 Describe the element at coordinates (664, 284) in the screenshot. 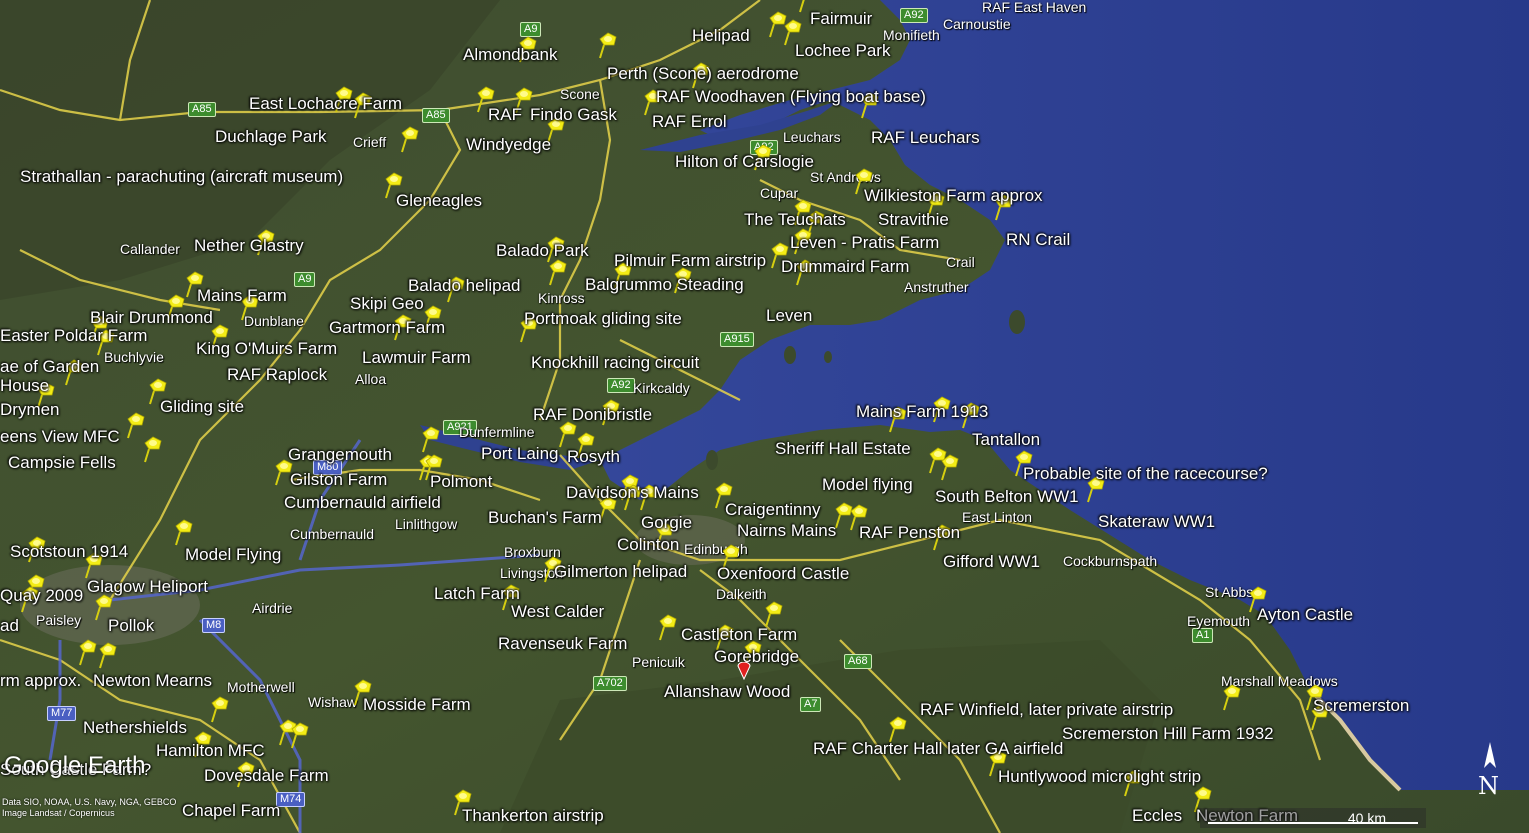

I see `placemark-label: Balgrummo Steading` at that location.